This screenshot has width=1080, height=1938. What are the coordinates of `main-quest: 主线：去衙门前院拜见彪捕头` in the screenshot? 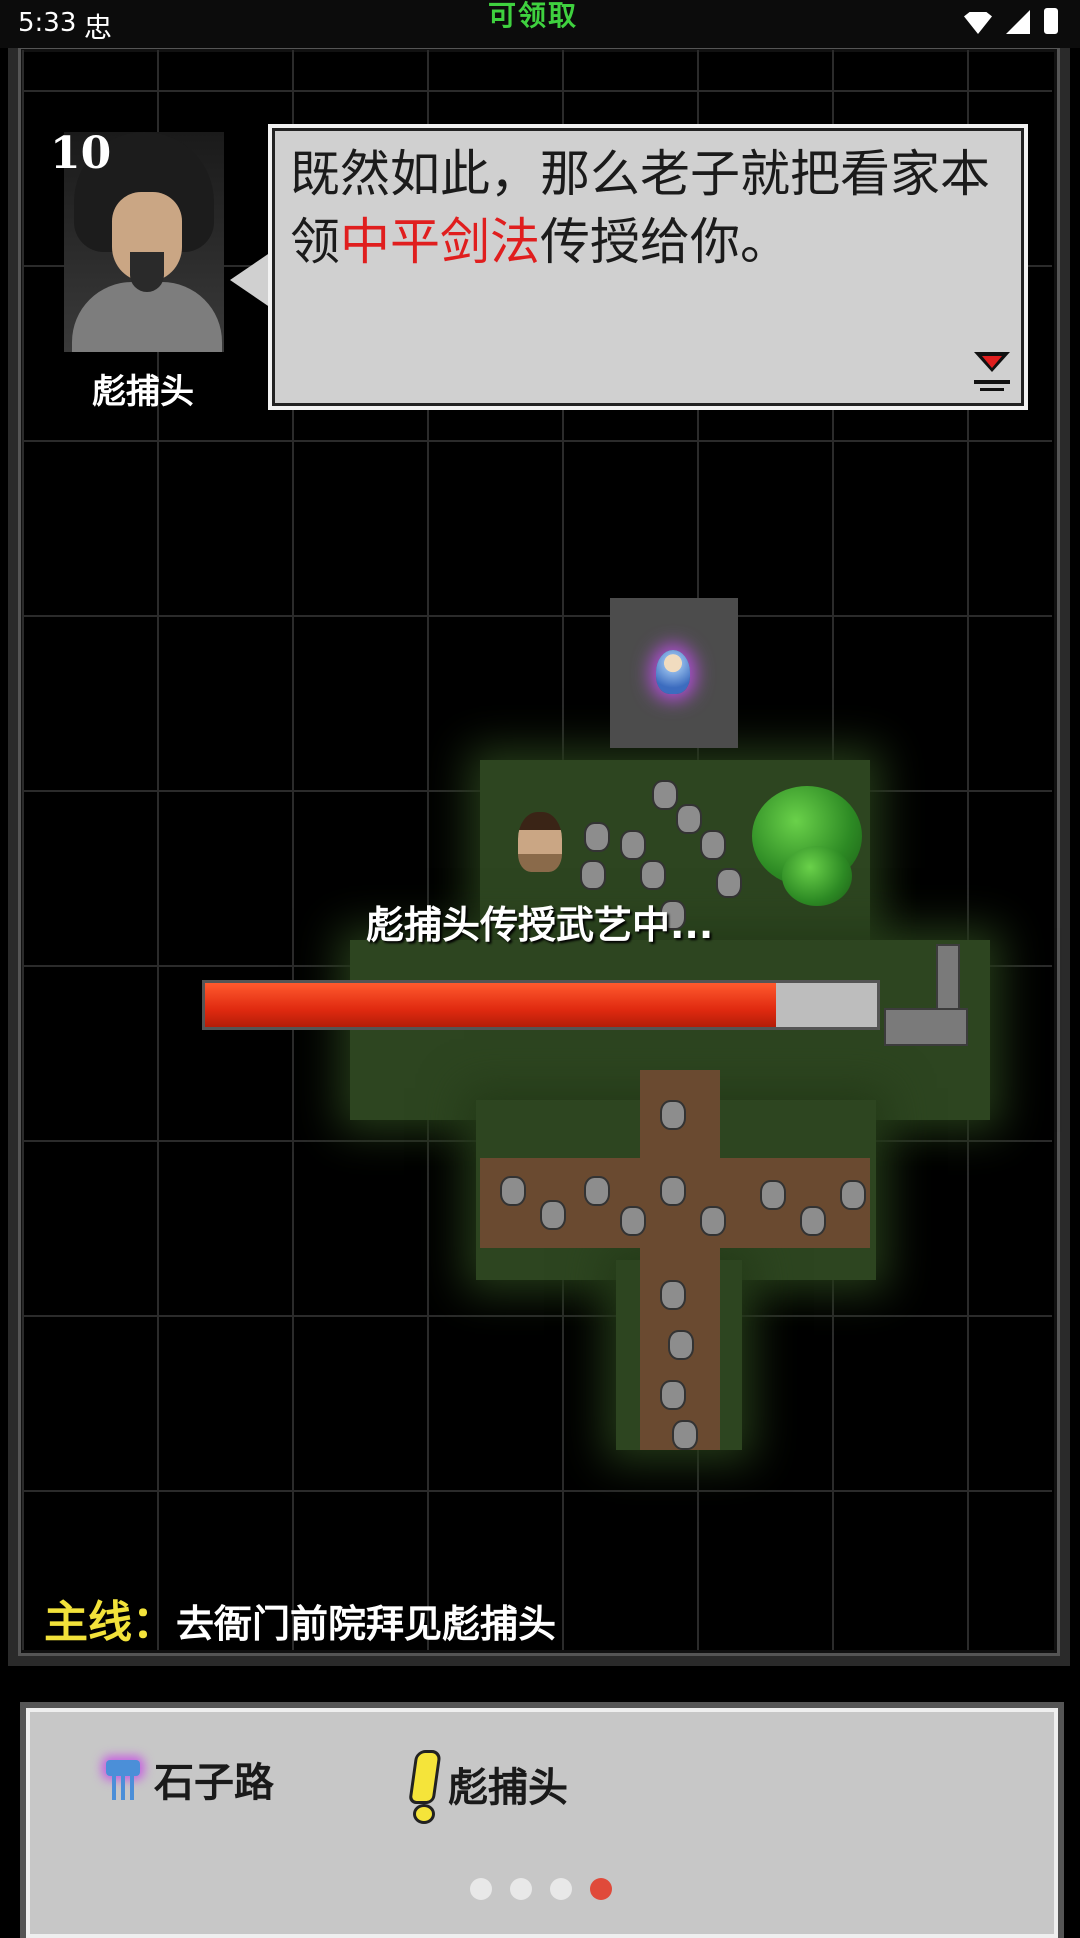 It's located at (300, 1618).